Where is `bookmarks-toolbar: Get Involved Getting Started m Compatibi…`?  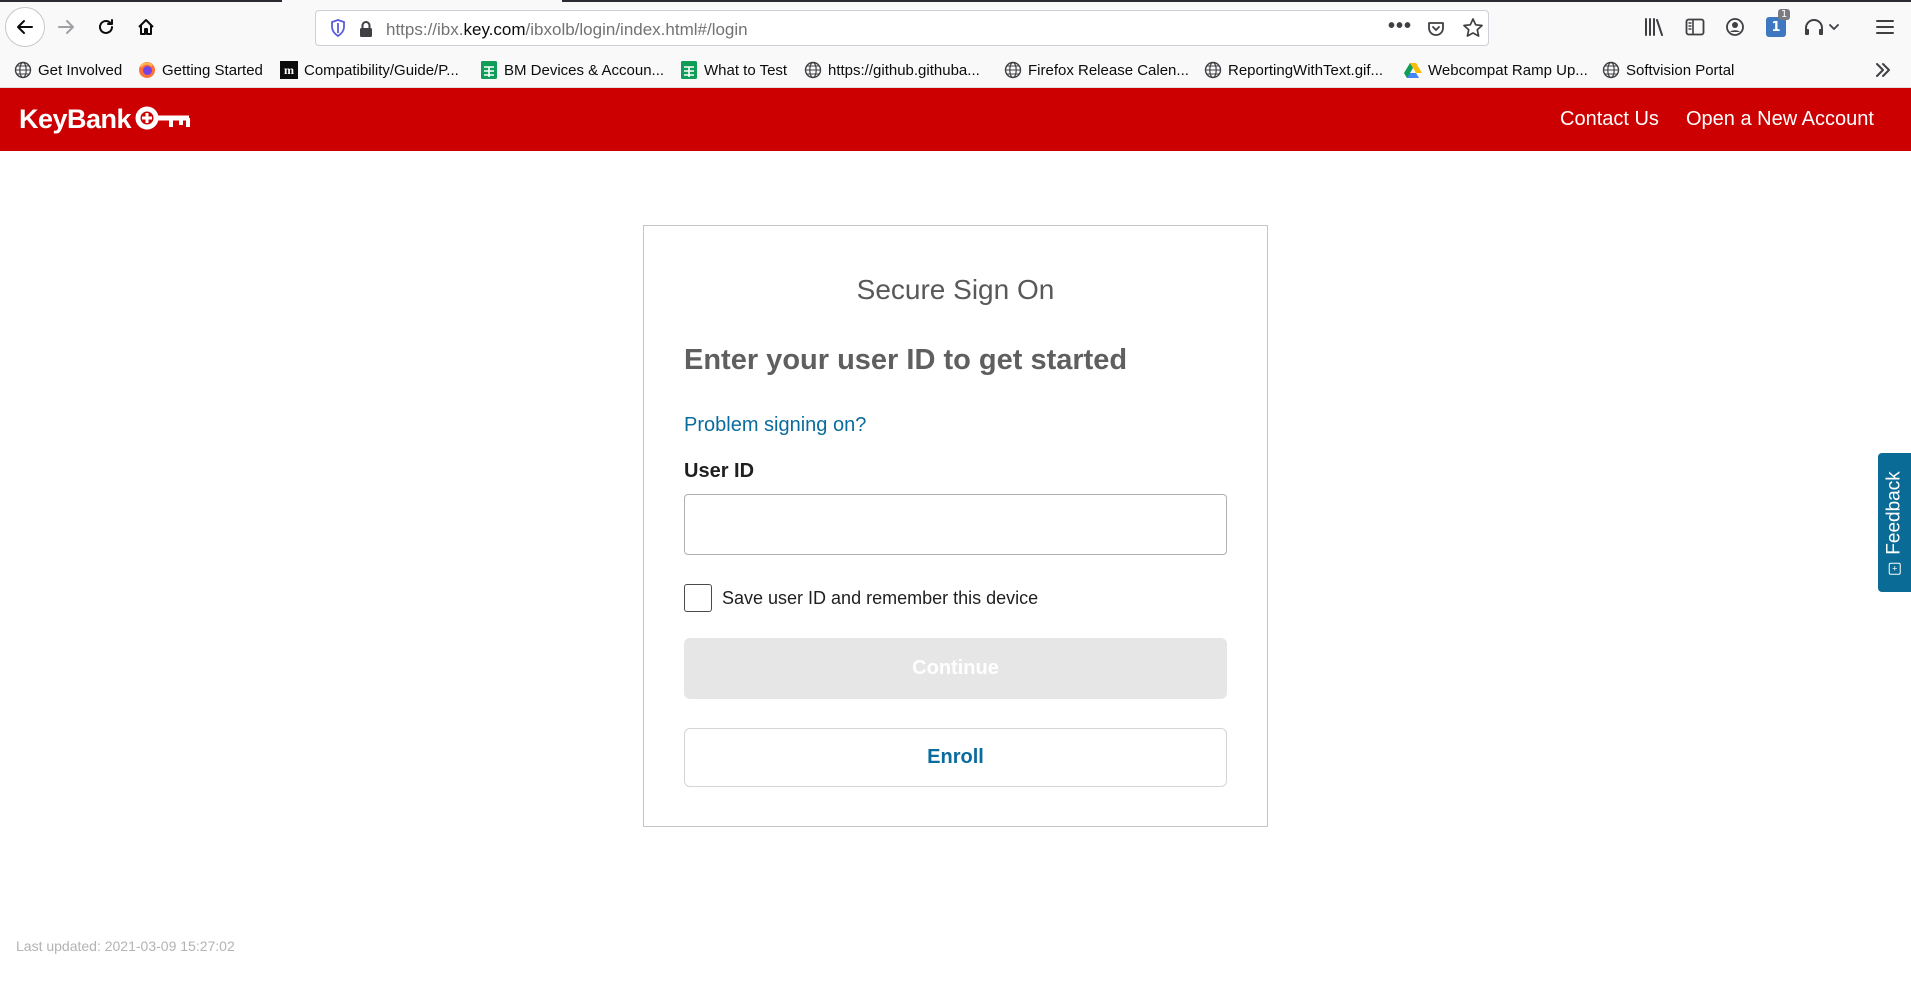
bookmarks-toolbar: Get Involved Getting Started m Compatibi… is located at coordinates (955, 70).